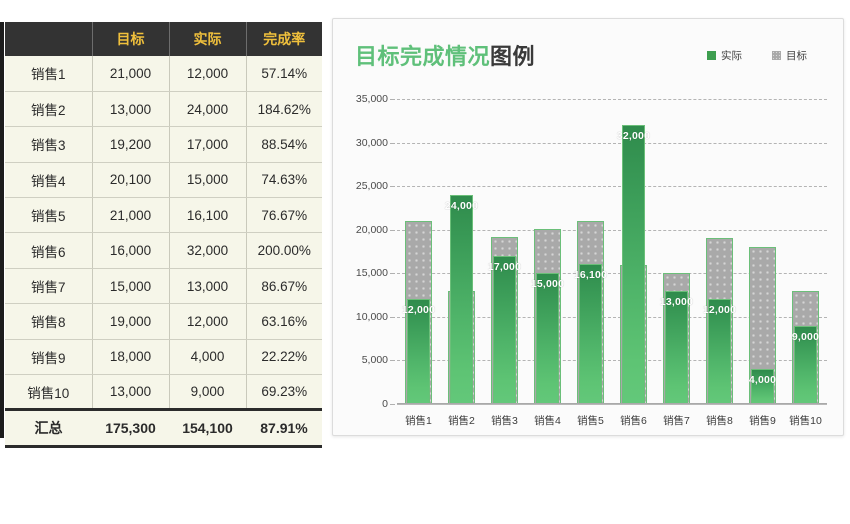  Describe the element at coordinates (711, 55) in the screenshot. I see `legend-swatch-actual-icon` at that location.